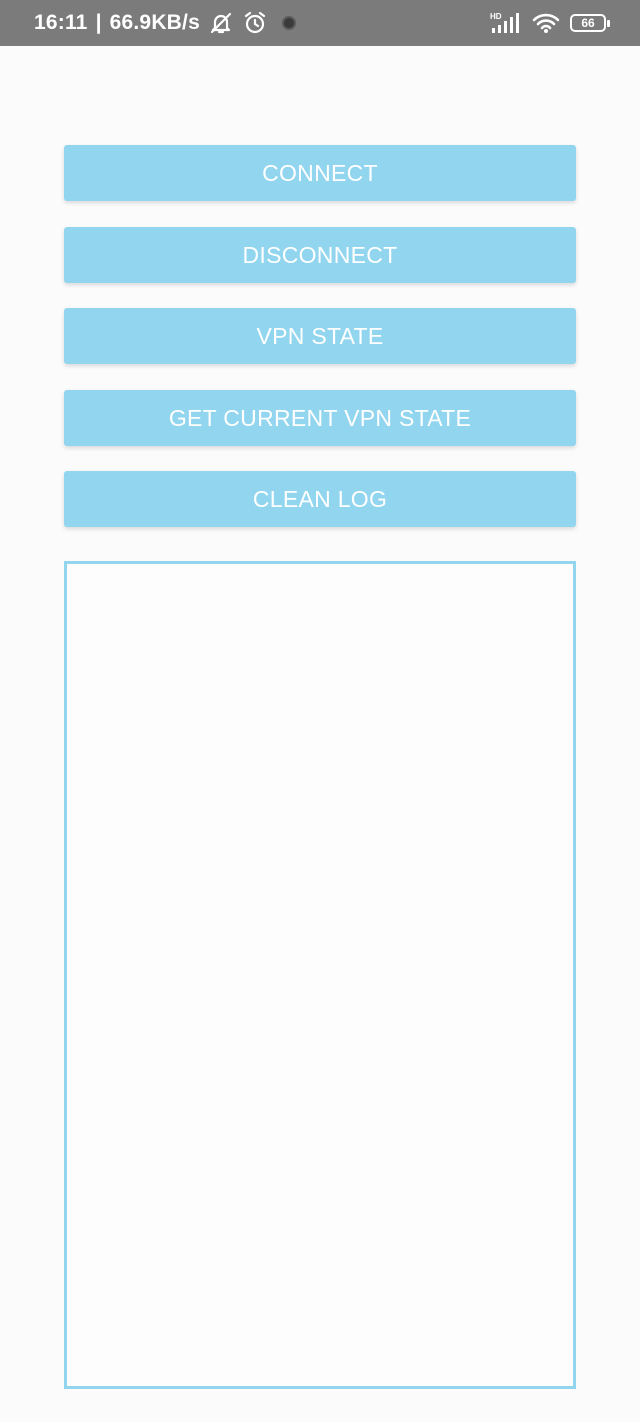 The image size is (640, 1422). I want to click on camera-dot-icon, so click(288, 23).